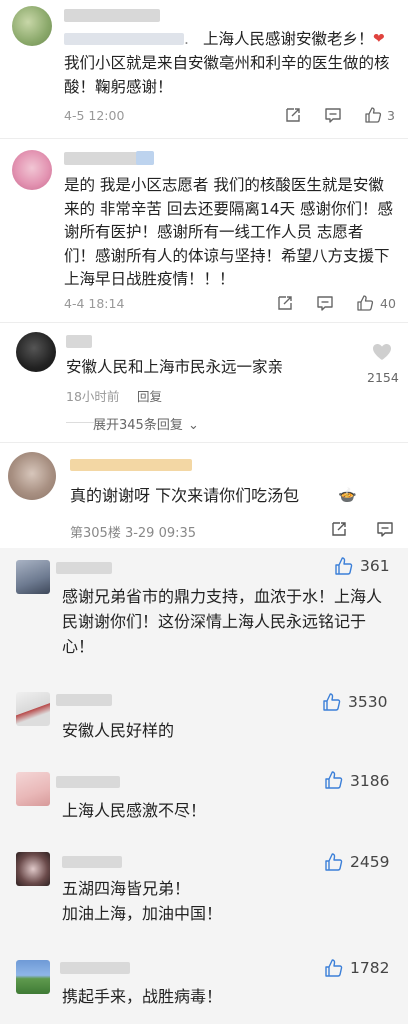 This screenshot has height=1024, width=408. Describe the element at coordinates (138, 425) in the screenshot. I see `expand-replies-label: 展开345条回复` at that location.